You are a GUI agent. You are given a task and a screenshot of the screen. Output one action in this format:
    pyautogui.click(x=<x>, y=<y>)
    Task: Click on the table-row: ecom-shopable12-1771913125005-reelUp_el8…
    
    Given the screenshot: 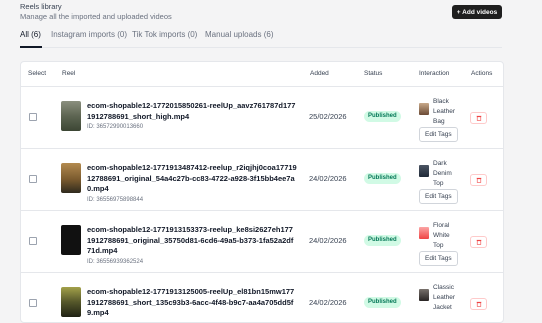 What is the action you would take?
    pyautogui.click(x=262, y=297)
    